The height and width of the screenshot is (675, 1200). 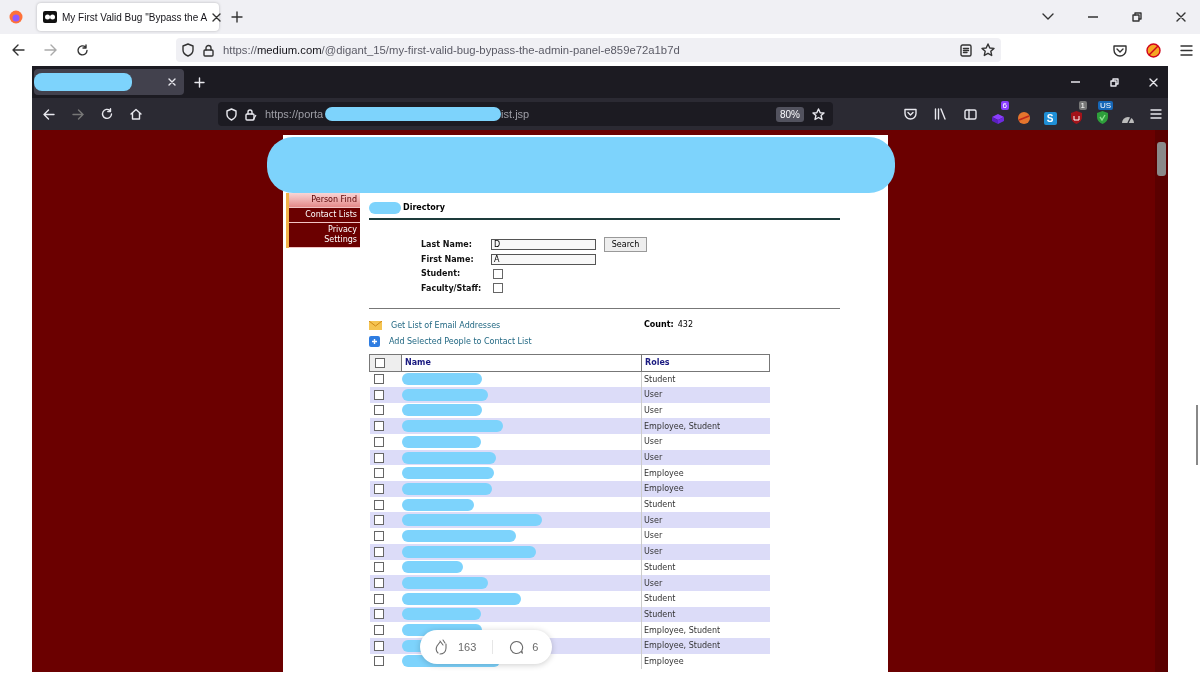 What do you see at coordinates (324, 235) in the screenshot?
I see `sidebar-item: Privacy Settings` at bounding box center [324, 235].